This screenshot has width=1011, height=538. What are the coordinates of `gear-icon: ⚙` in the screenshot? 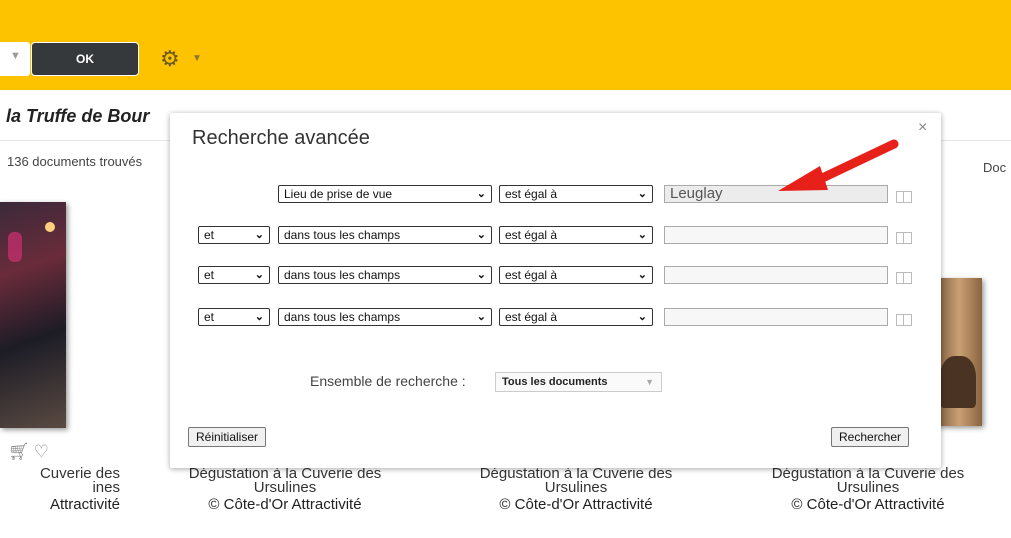 It's located at (170, 59).